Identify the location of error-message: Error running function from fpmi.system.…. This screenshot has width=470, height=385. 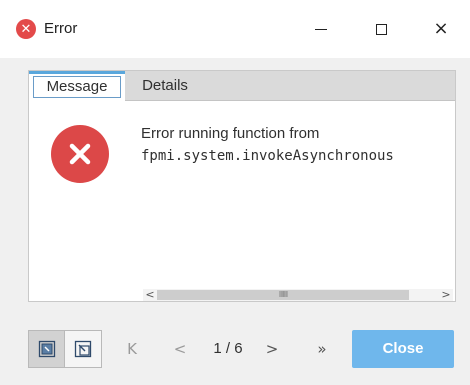
(291, 145).